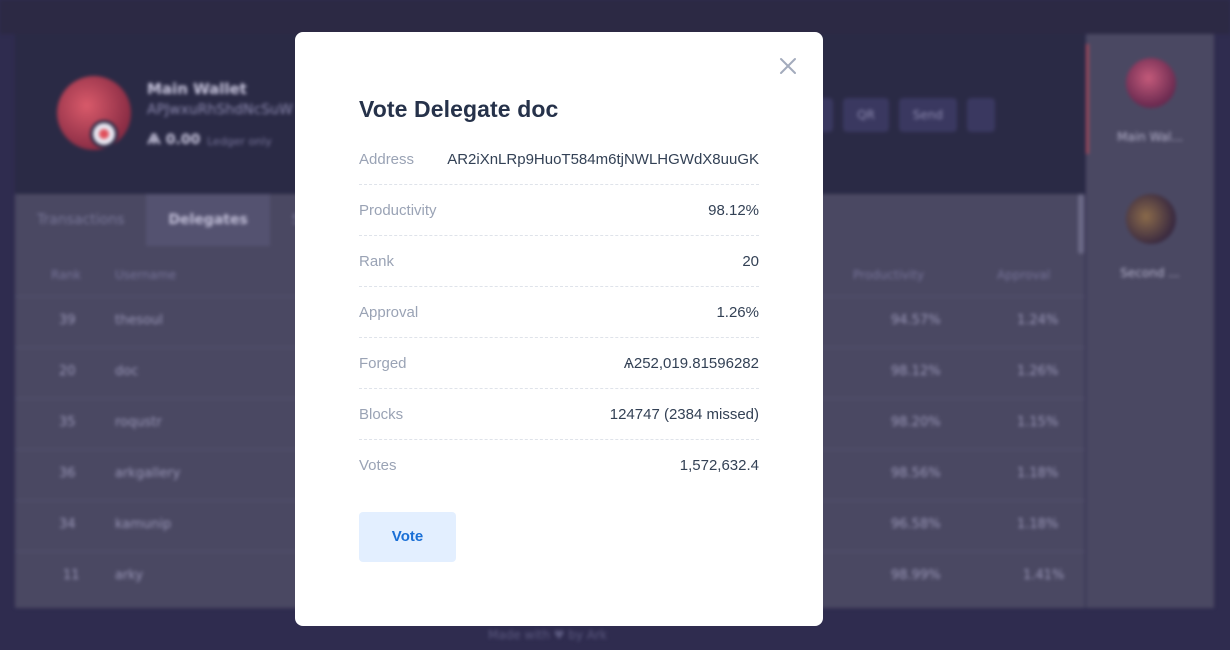  What do you see at coordinates (129, 575) in the screenshot?
I see `row-username: arky` at bounding box center [129, 575].